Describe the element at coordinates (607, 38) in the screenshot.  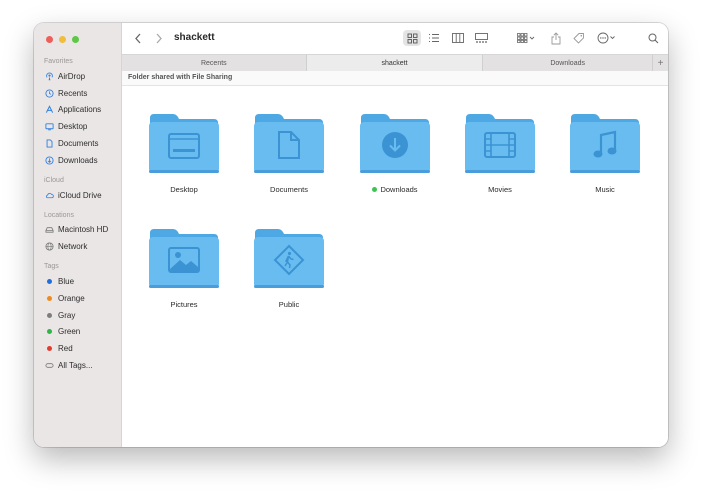
I see `action-menu-button` at that location.